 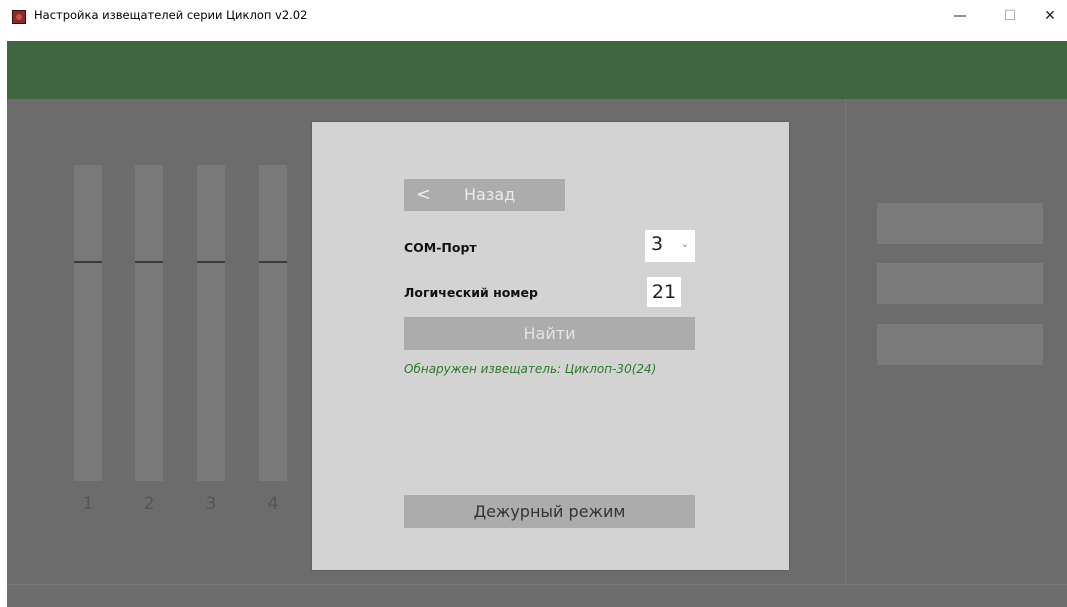 I want to click on duty-mode-button: Дежурный режим, so click(x=549, y=511).